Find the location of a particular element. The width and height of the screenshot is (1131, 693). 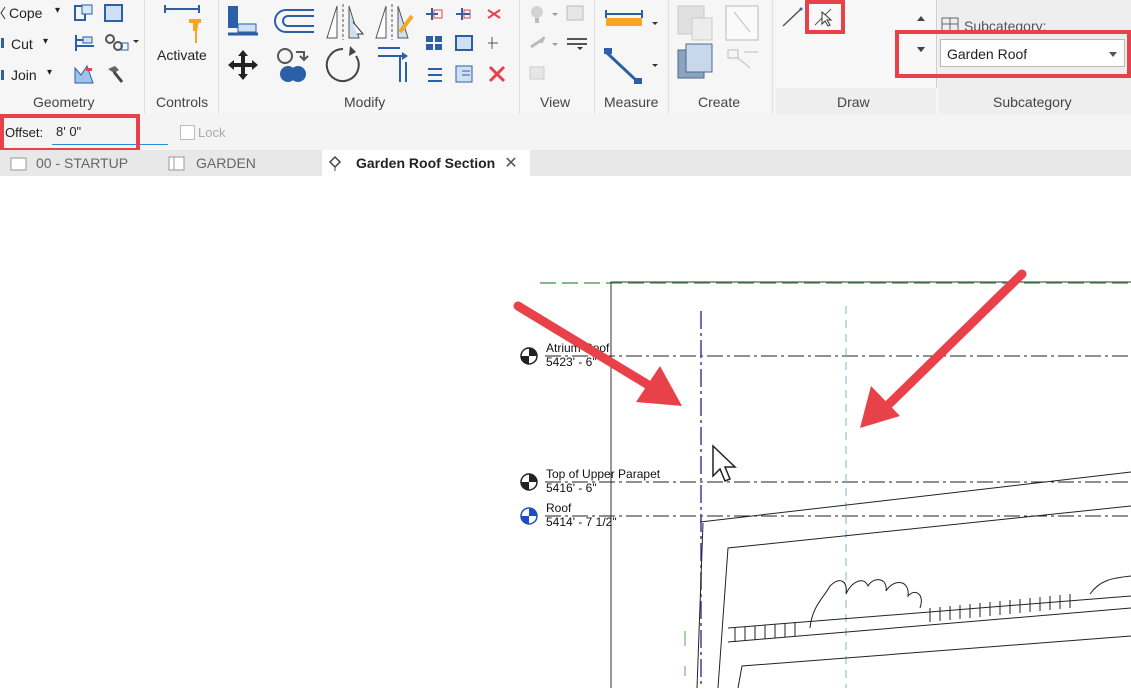

level-elevation: 5423' - 6" is located at coordinates (571, 362).